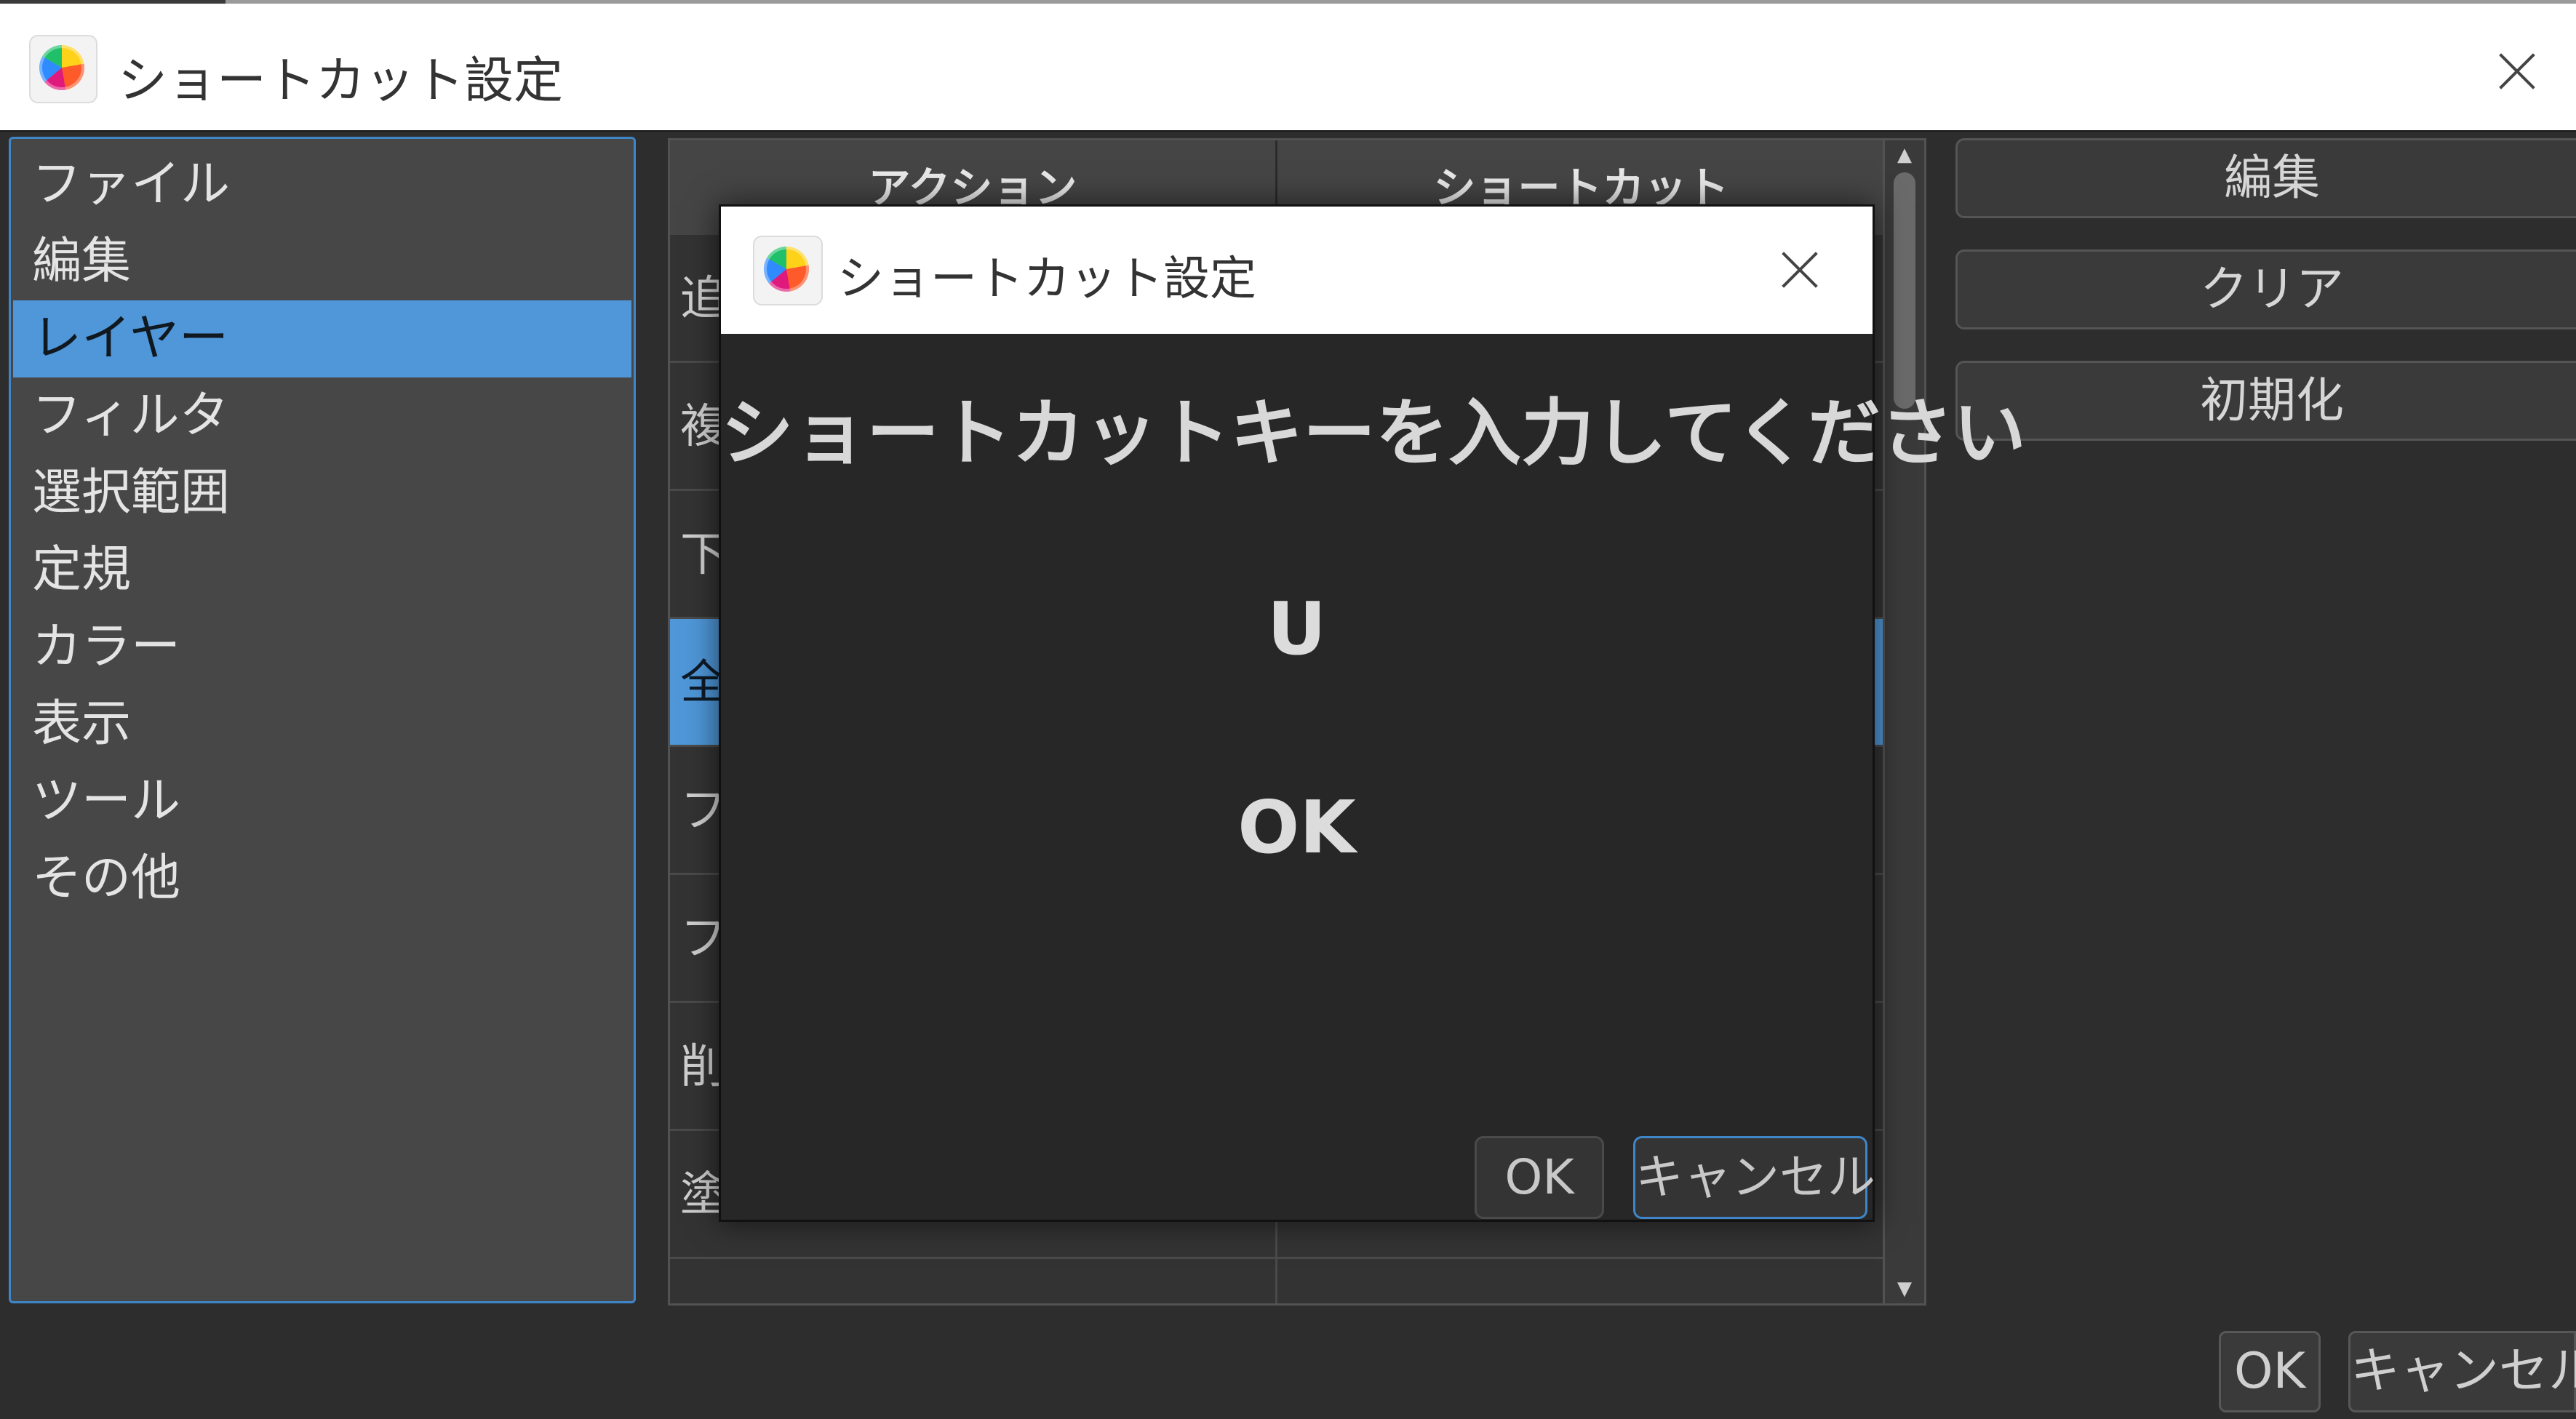  What do you see at coordinates (1904, 1288) in the screenshot?
I see `scroll-down-arrow-icon: ▼` at bounding box center [1904, 1288].